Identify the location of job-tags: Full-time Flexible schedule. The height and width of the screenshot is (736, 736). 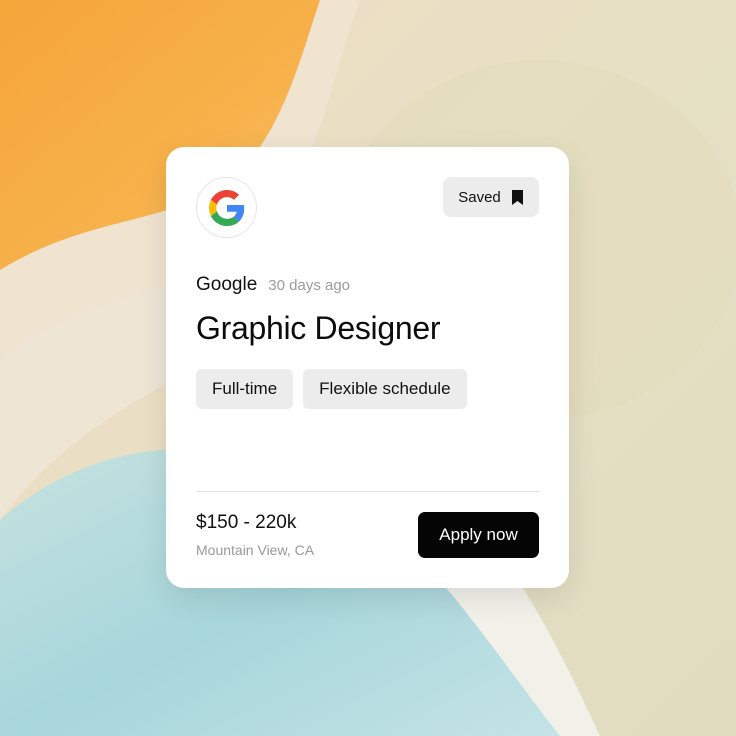
(331, 389).